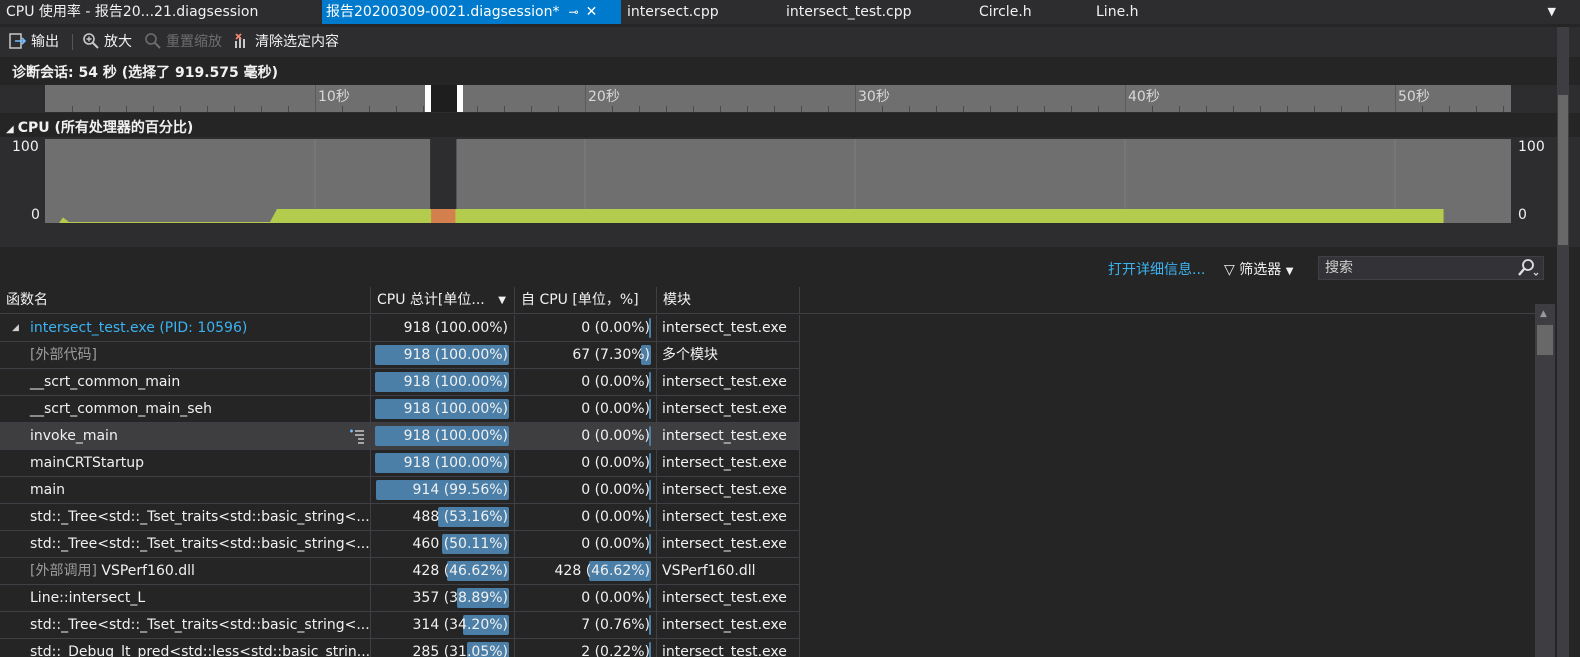  Describe the element at coordinates (91, 41) in the screenshot. I see `zoom-in-icon` at that location.